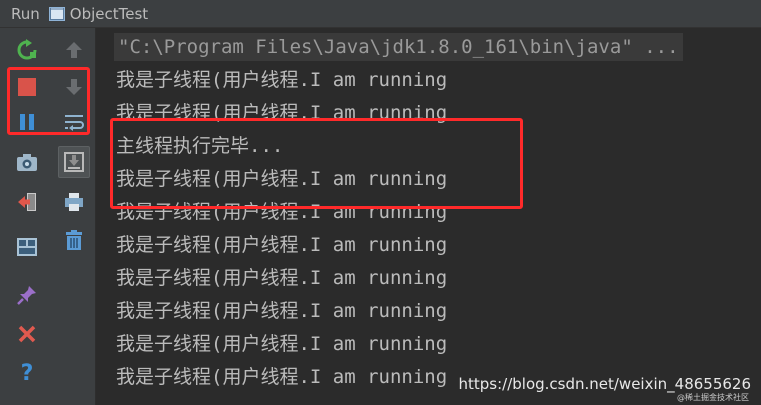 The image size is (761, 405). I want to click on rerun-button, so click(27, 50).